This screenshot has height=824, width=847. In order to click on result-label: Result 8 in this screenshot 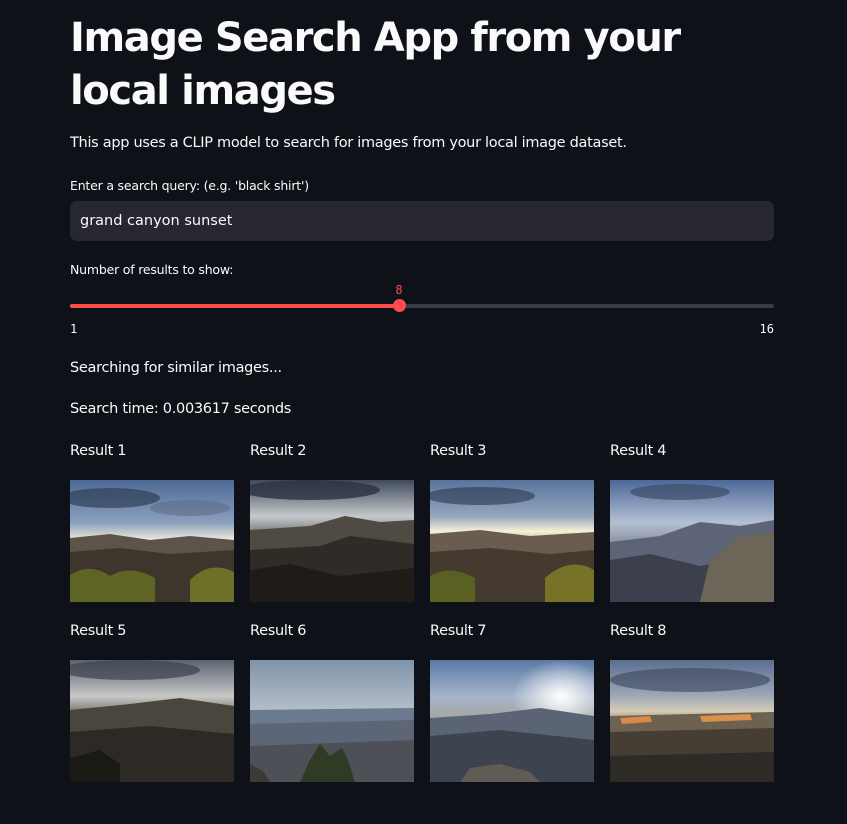, I will do `click(638, 631)`.